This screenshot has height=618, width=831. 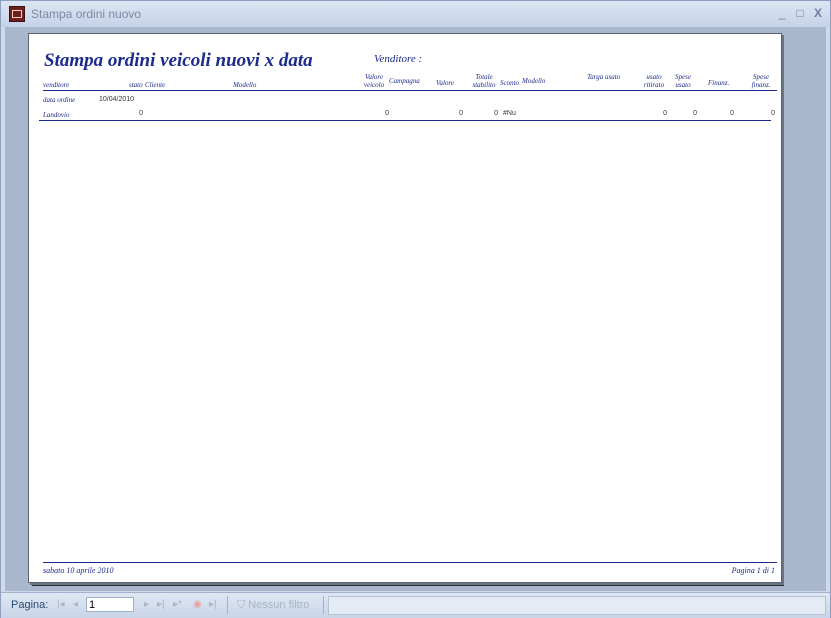 I want to click on group-divider, so click(x=405, y=120).